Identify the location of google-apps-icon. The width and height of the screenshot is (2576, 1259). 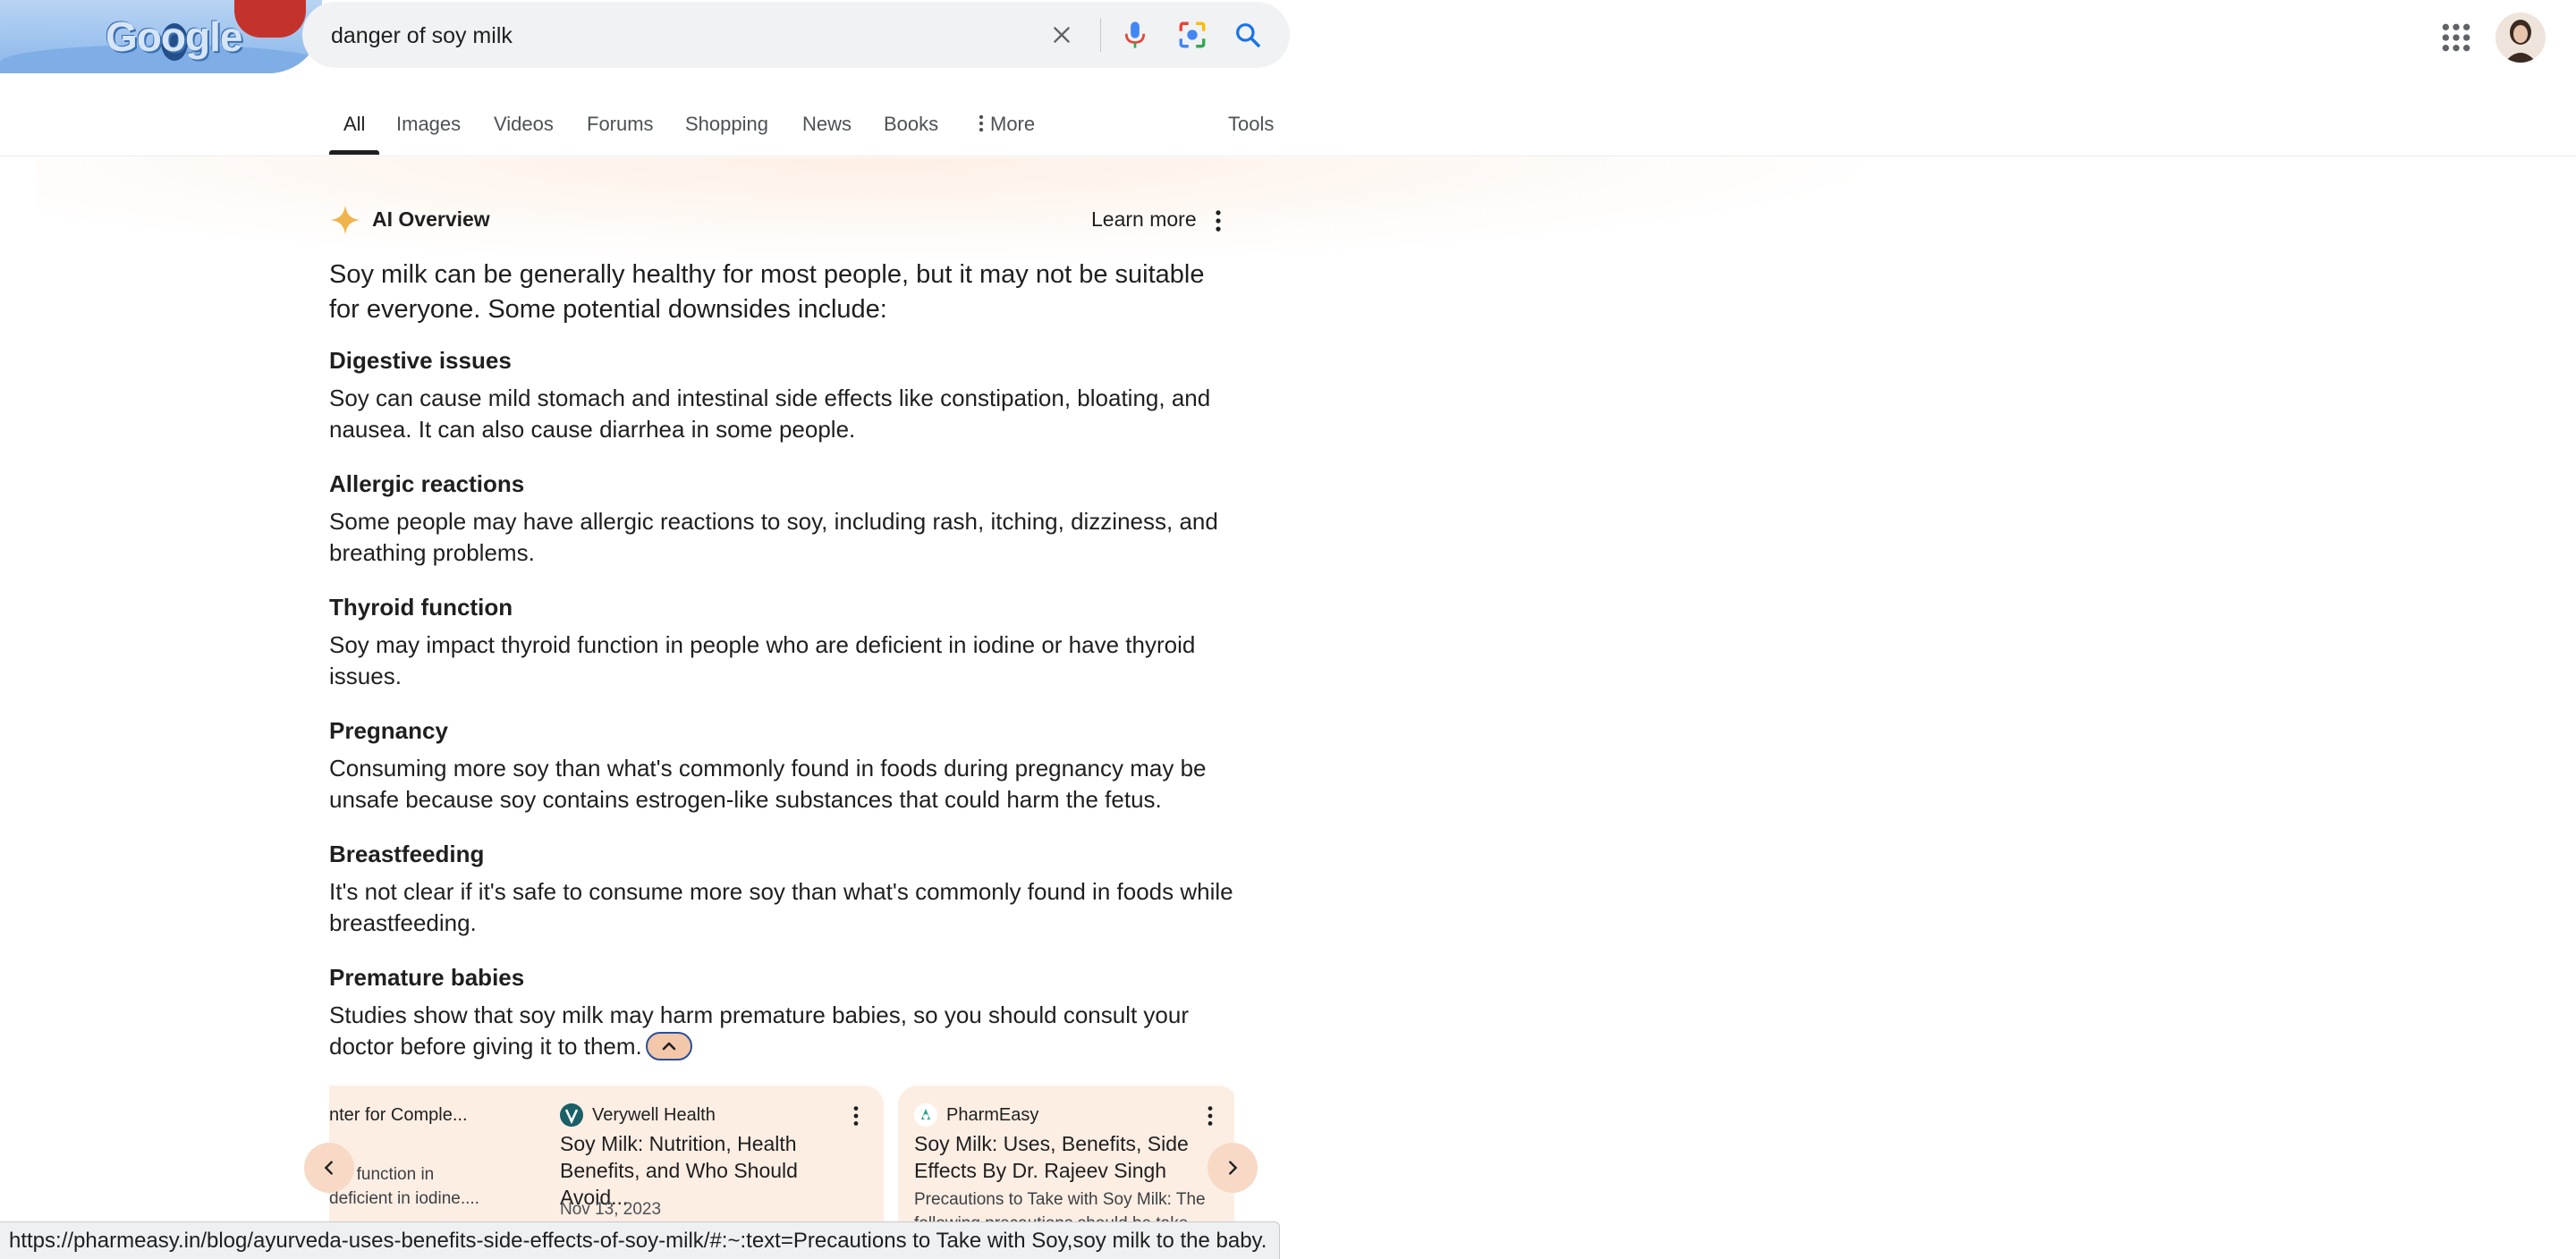
(2456, 37).